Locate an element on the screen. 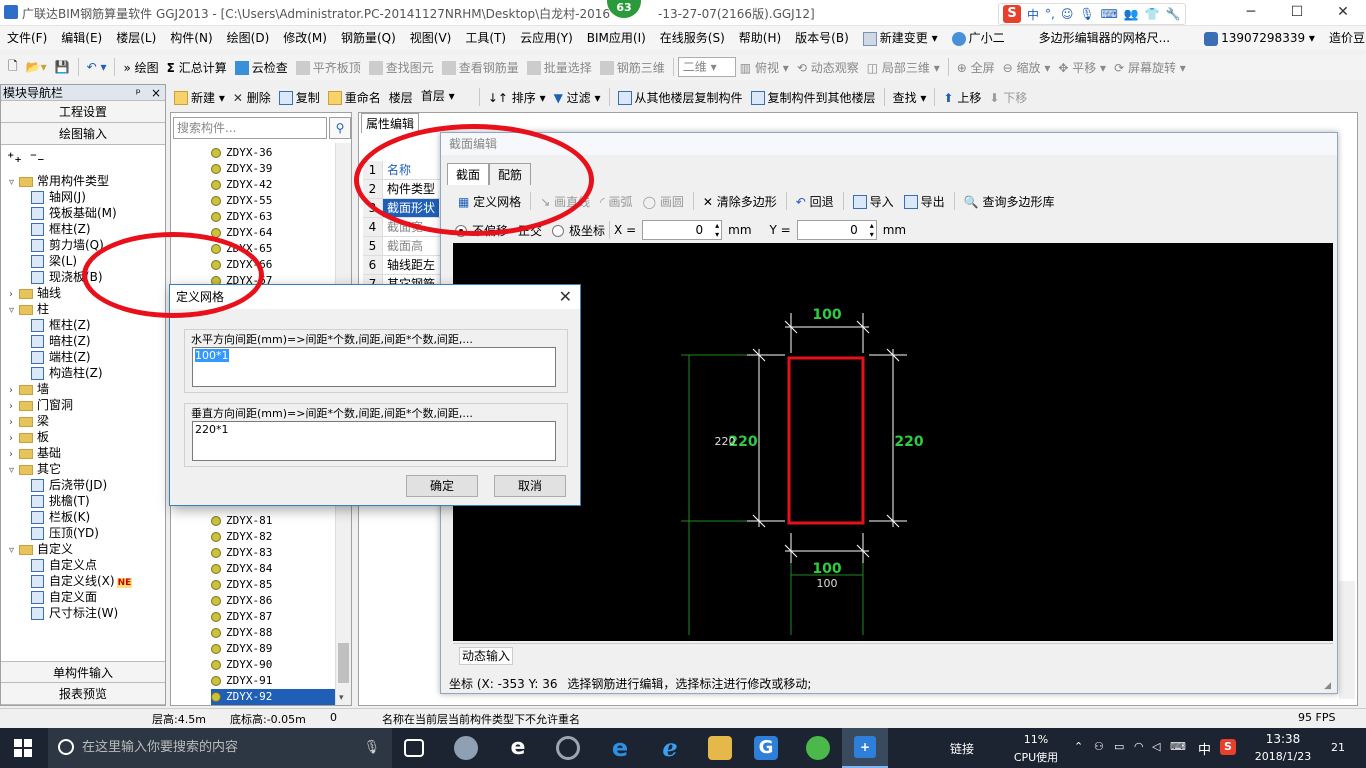 Image resolution: width=1366 pixels, height=768 pixels. internet-explorer-icon: ℯ is located at coordinates (670, 748).